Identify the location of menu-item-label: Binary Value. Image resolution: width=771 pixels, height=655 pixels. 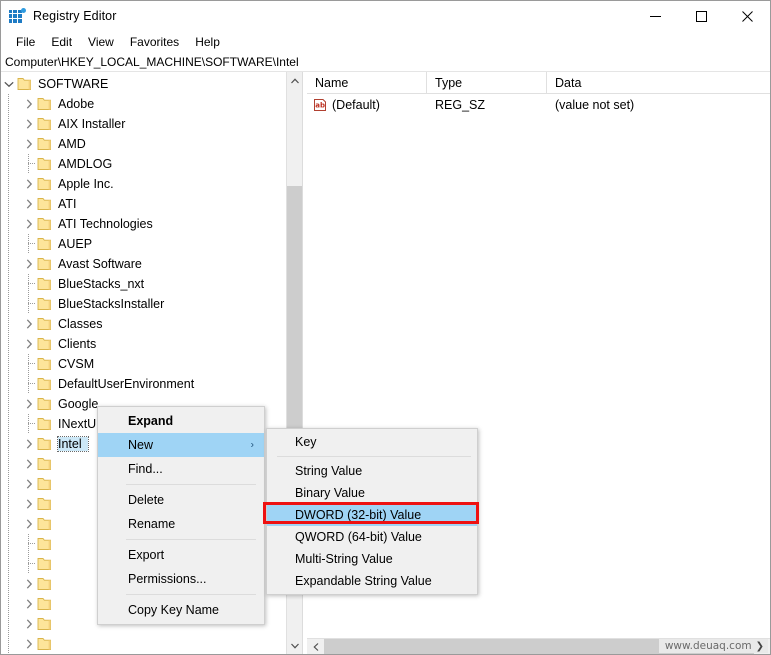
(330, 493).